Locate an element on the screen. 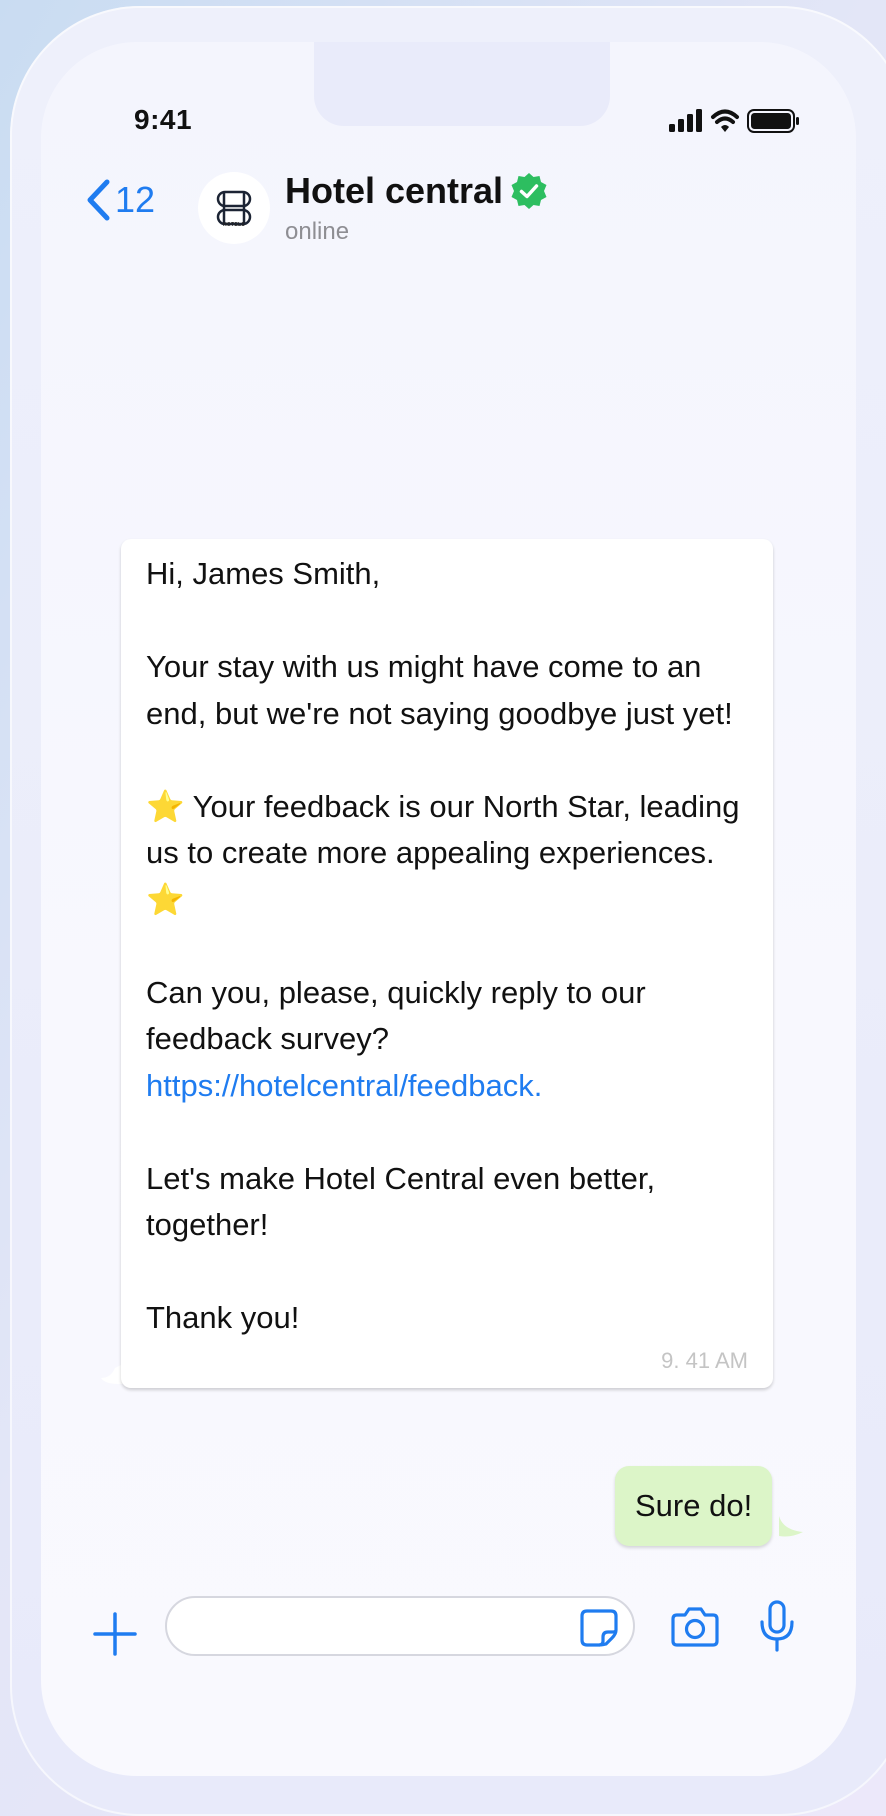  sticker-icon is located at coordinates (599, 1628).